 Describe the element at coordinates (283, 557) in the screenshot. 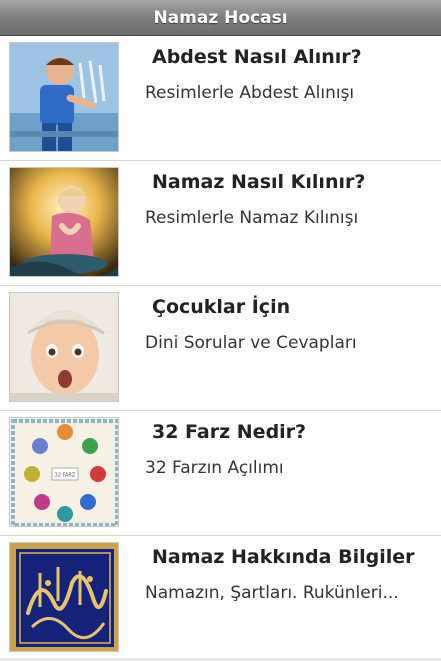

I see `item-title: Namaz Hakkında Bilgiler` at that location.